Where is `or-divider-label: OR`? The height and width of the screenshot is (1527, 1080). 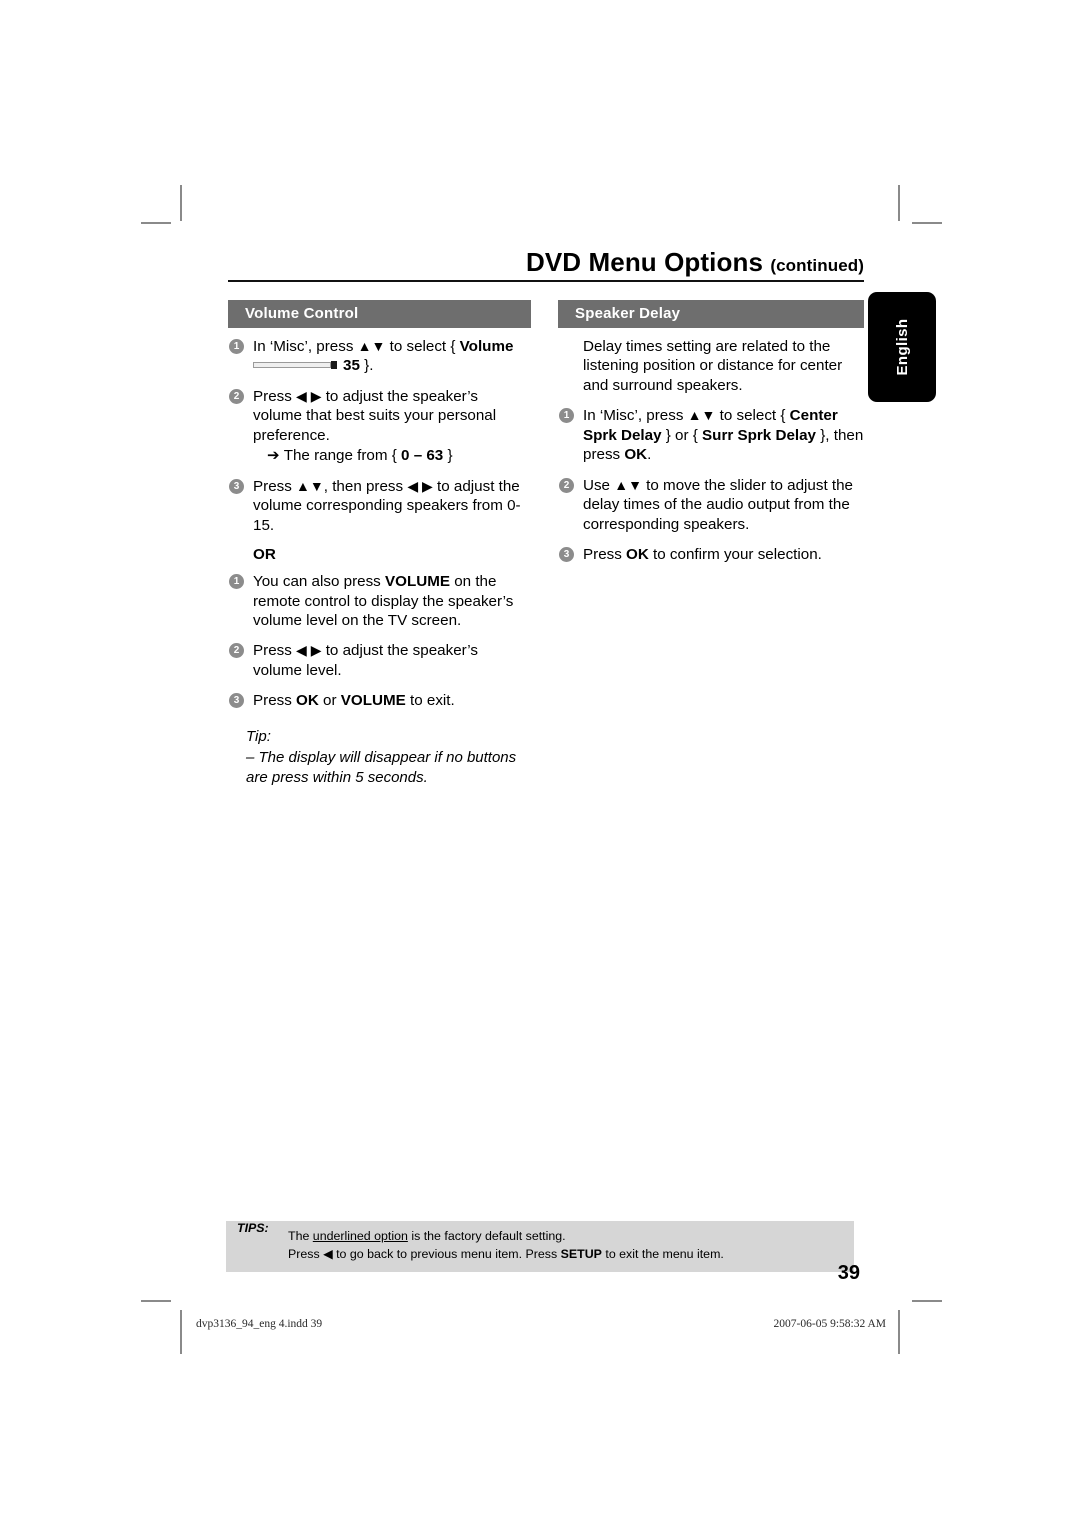
or-divider-label: OR is located at coordinates (264, 555).